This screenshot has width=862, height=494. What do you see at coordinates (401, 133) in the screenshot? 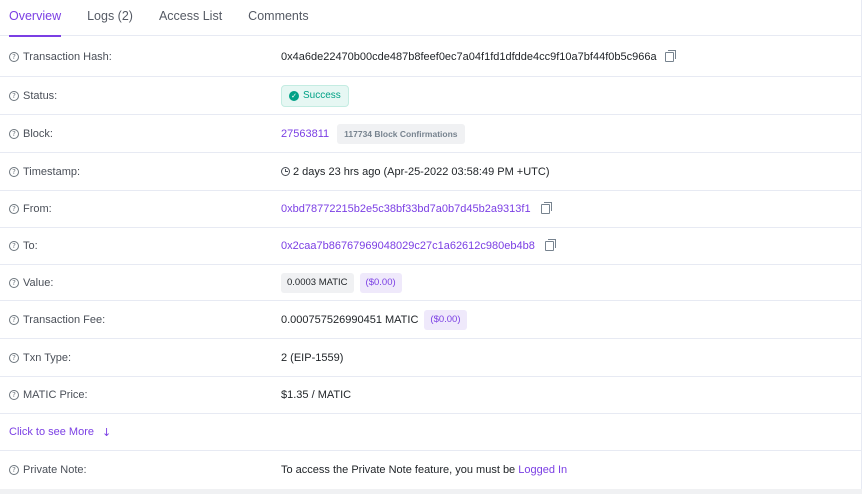
I see `block-confirmations-badge: 117734 Block Confirmations` at bounding box center [401, 133].